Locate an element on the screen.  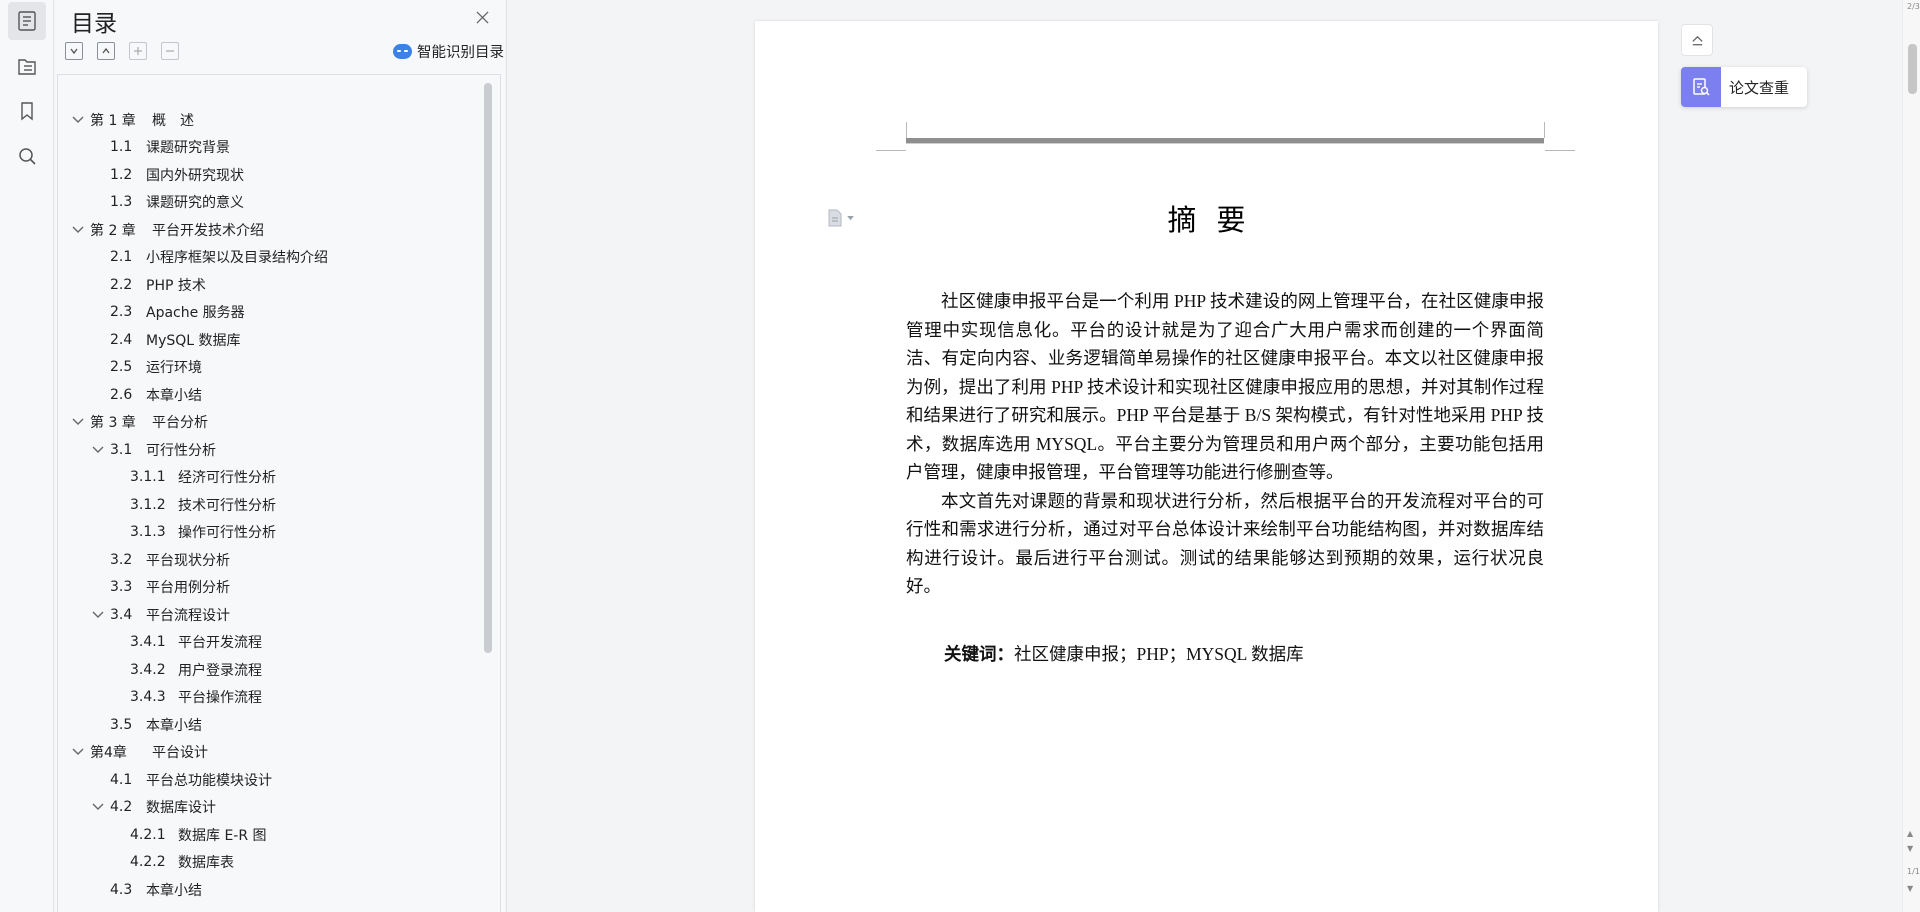
toc-item-label: 课题研究背景 is located at coordinates (188, 148).